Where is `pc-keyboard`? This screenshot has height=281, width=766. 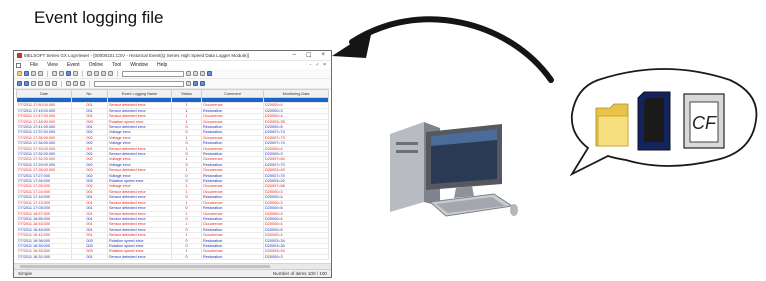
pc-keyboard is located at coordinates (471, 205).